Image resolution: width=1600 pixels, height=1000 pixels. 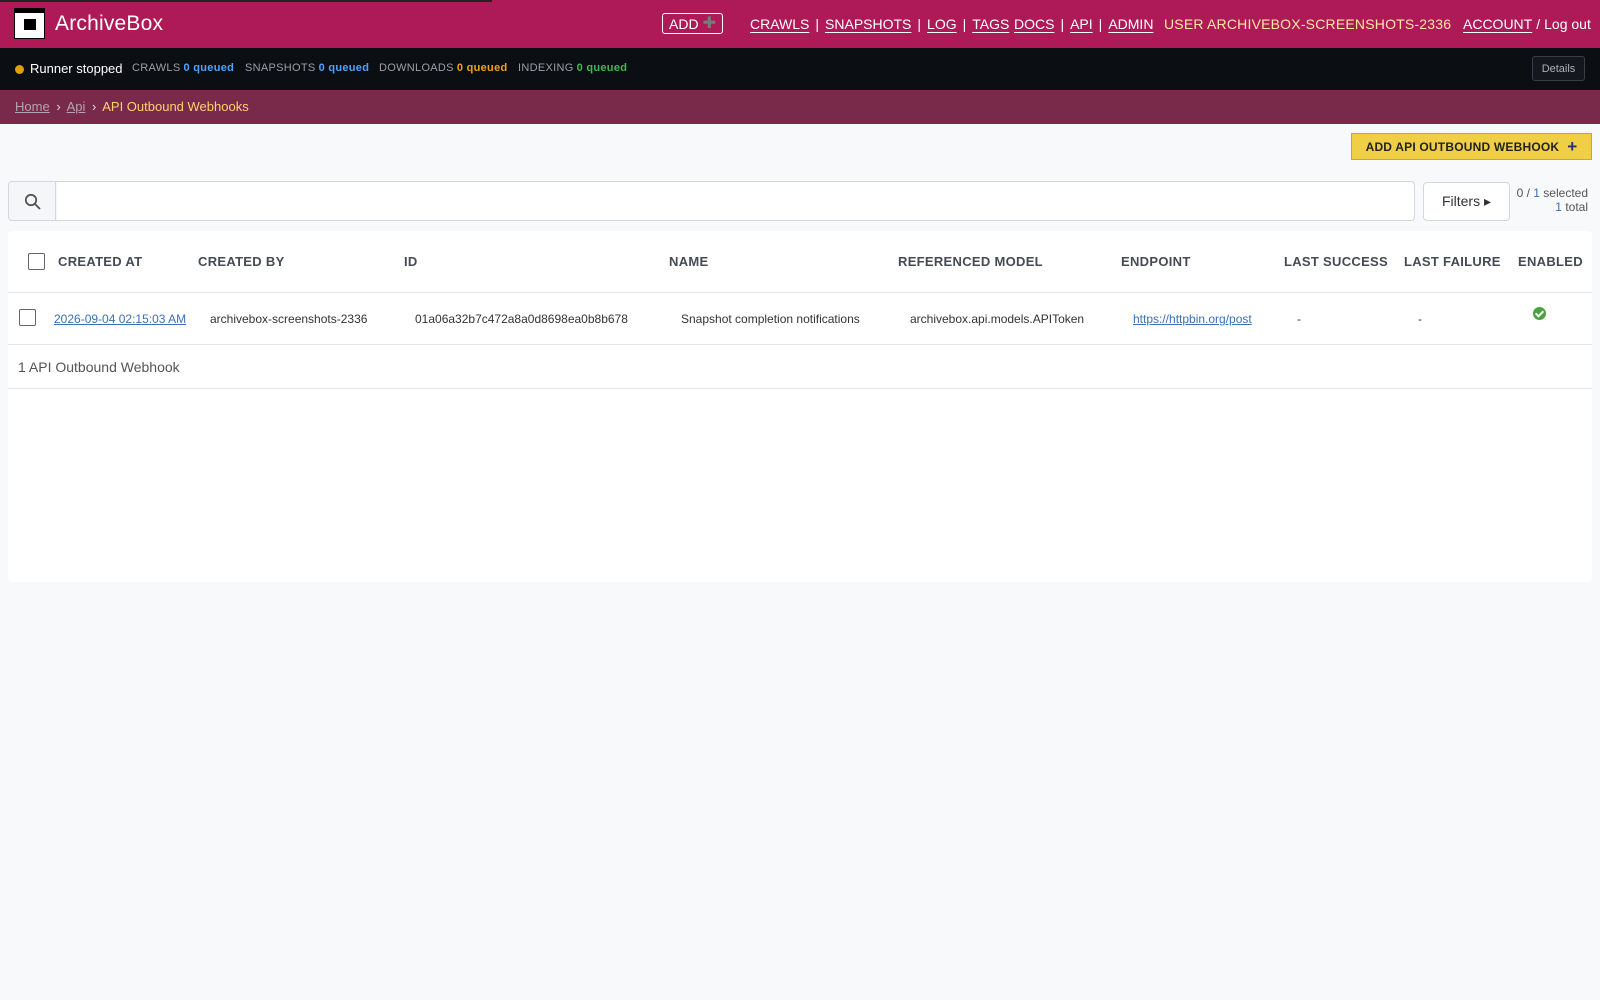 What do you see at coordinates (970, 261) in the screenshot?
I see `column-referenced-model: REFERENCED MODEL` at bounding box center [970, 261].